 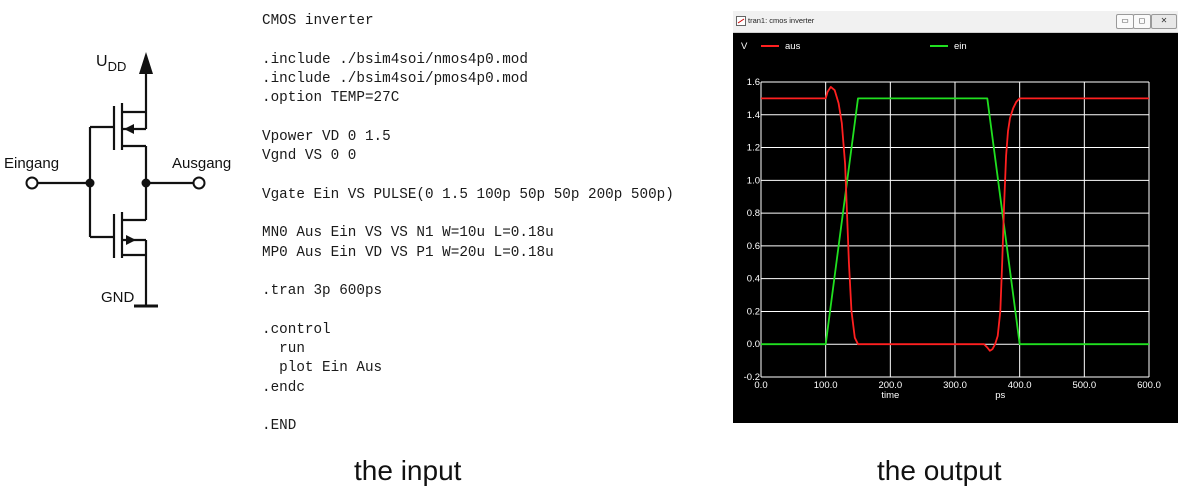 I want to click on x-tick-label: 300.0, so click(x=955, y=385).